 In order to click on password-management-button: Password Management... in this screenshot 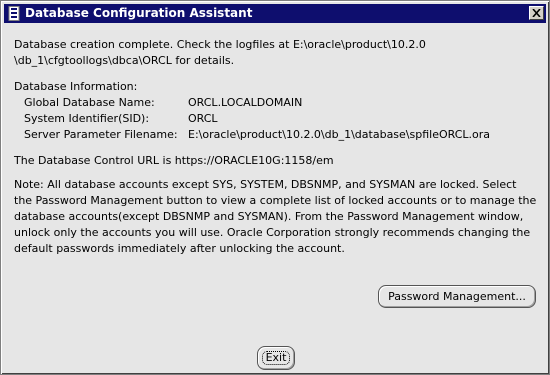, I will do `click(457, 296)`.